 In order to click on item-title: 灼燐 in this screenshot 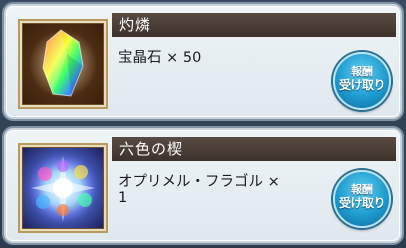, I will do `click(254, 25)`.